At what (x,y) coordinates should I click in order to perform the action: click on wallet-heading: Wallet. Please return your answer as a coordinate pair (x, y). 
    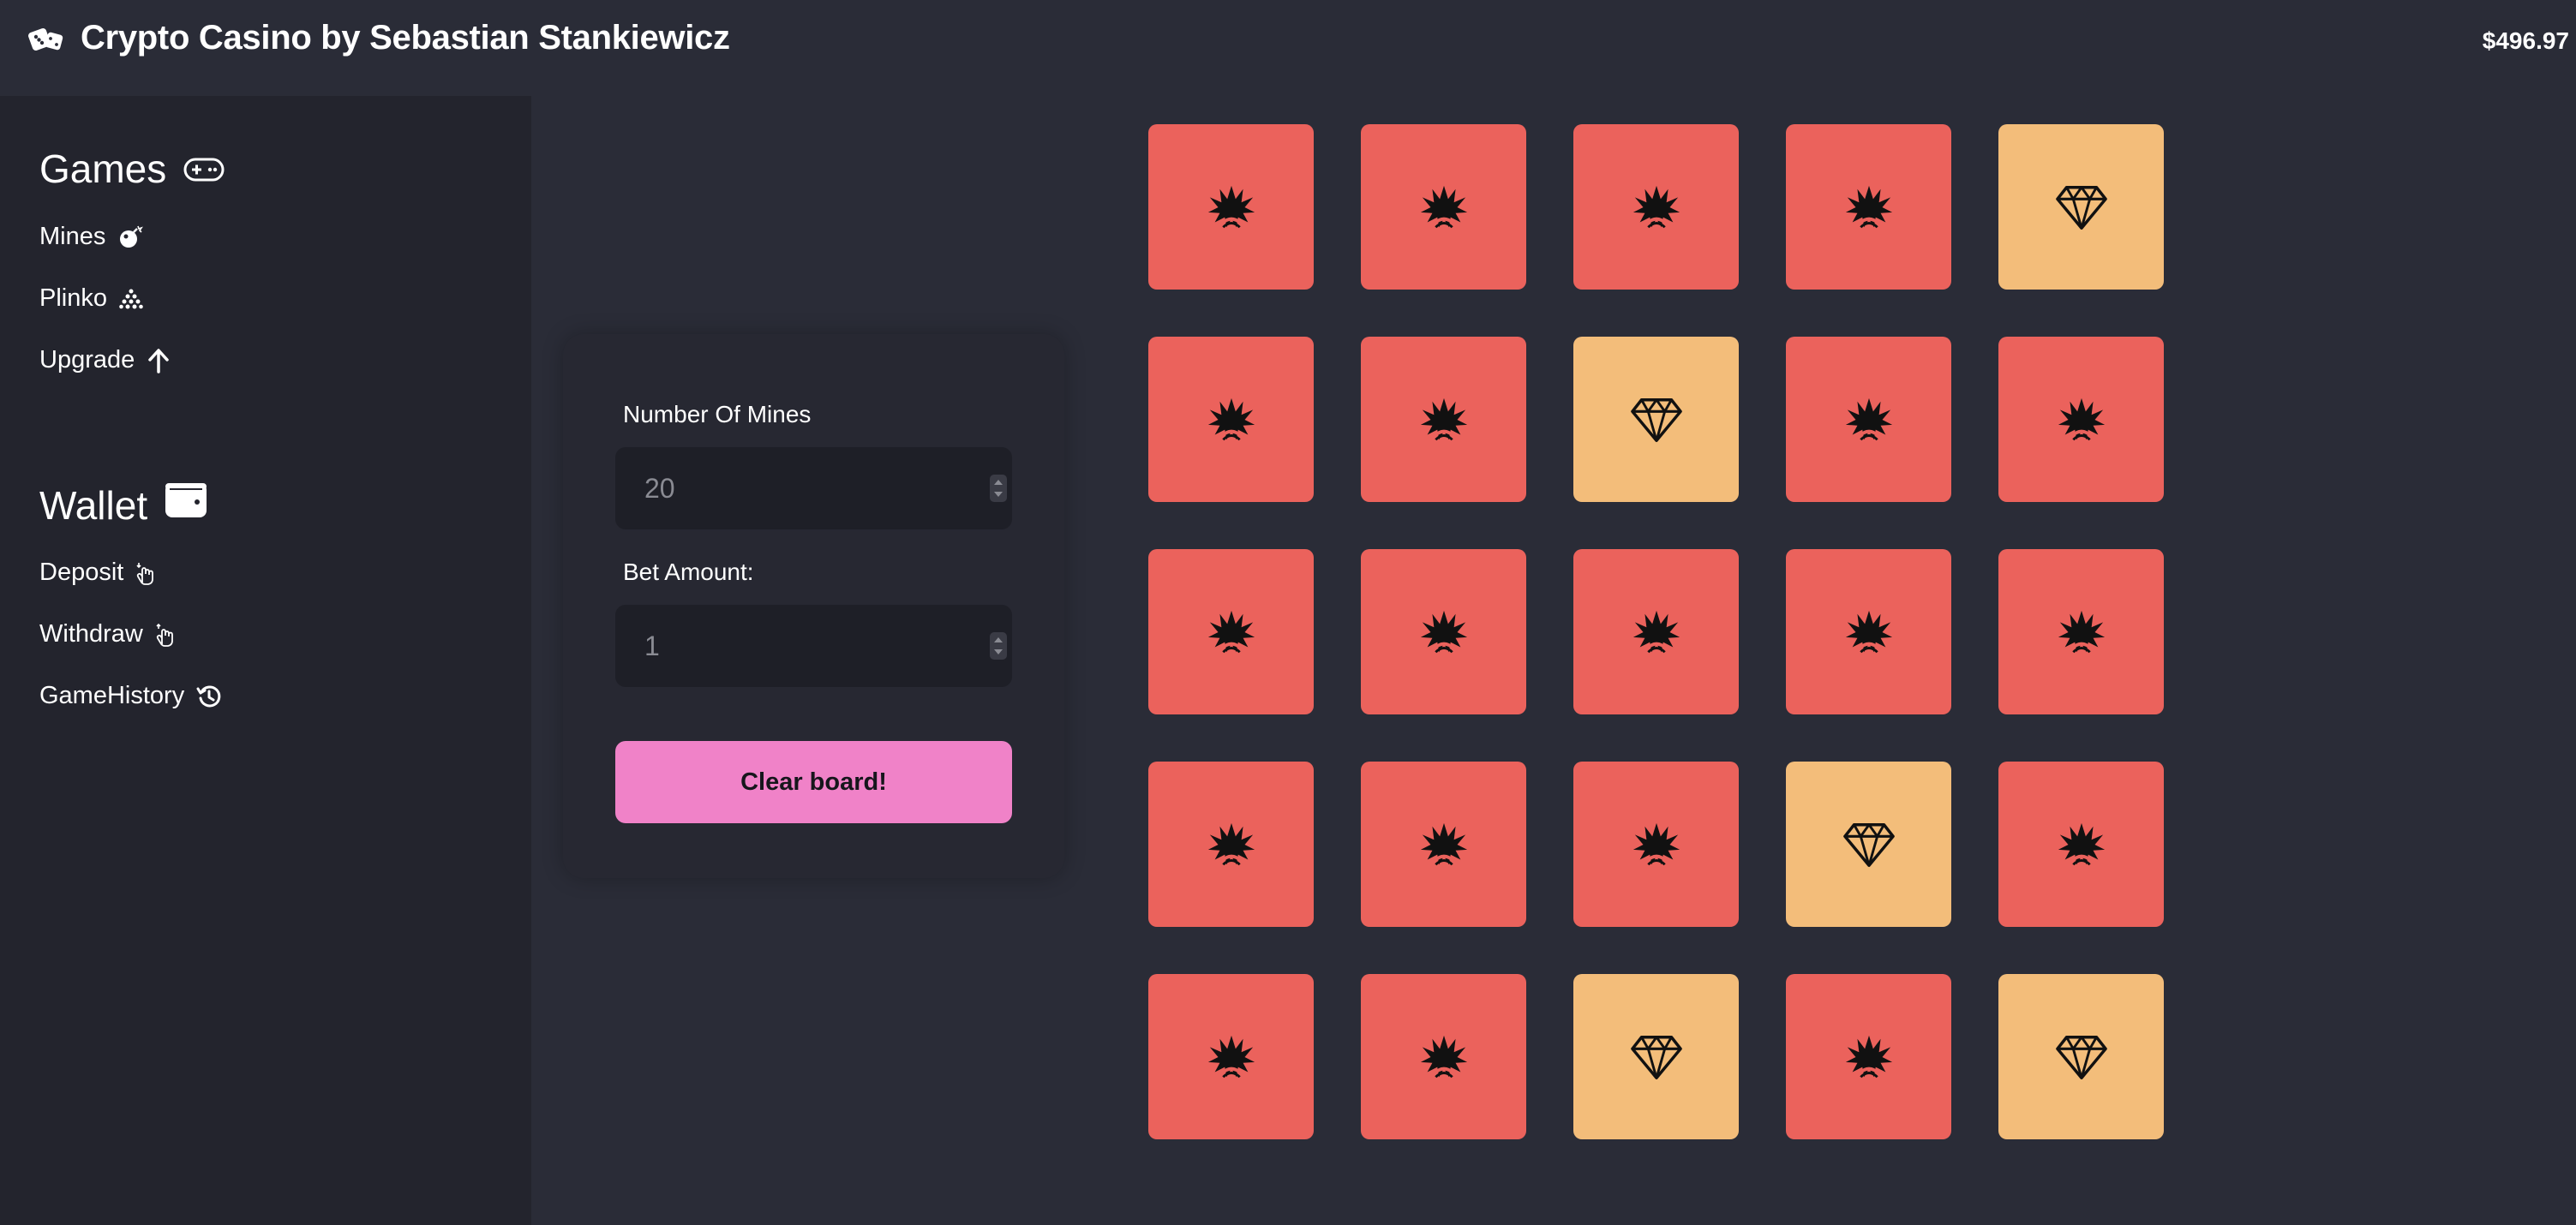
    Looking at the image, I should click on (123, 505).